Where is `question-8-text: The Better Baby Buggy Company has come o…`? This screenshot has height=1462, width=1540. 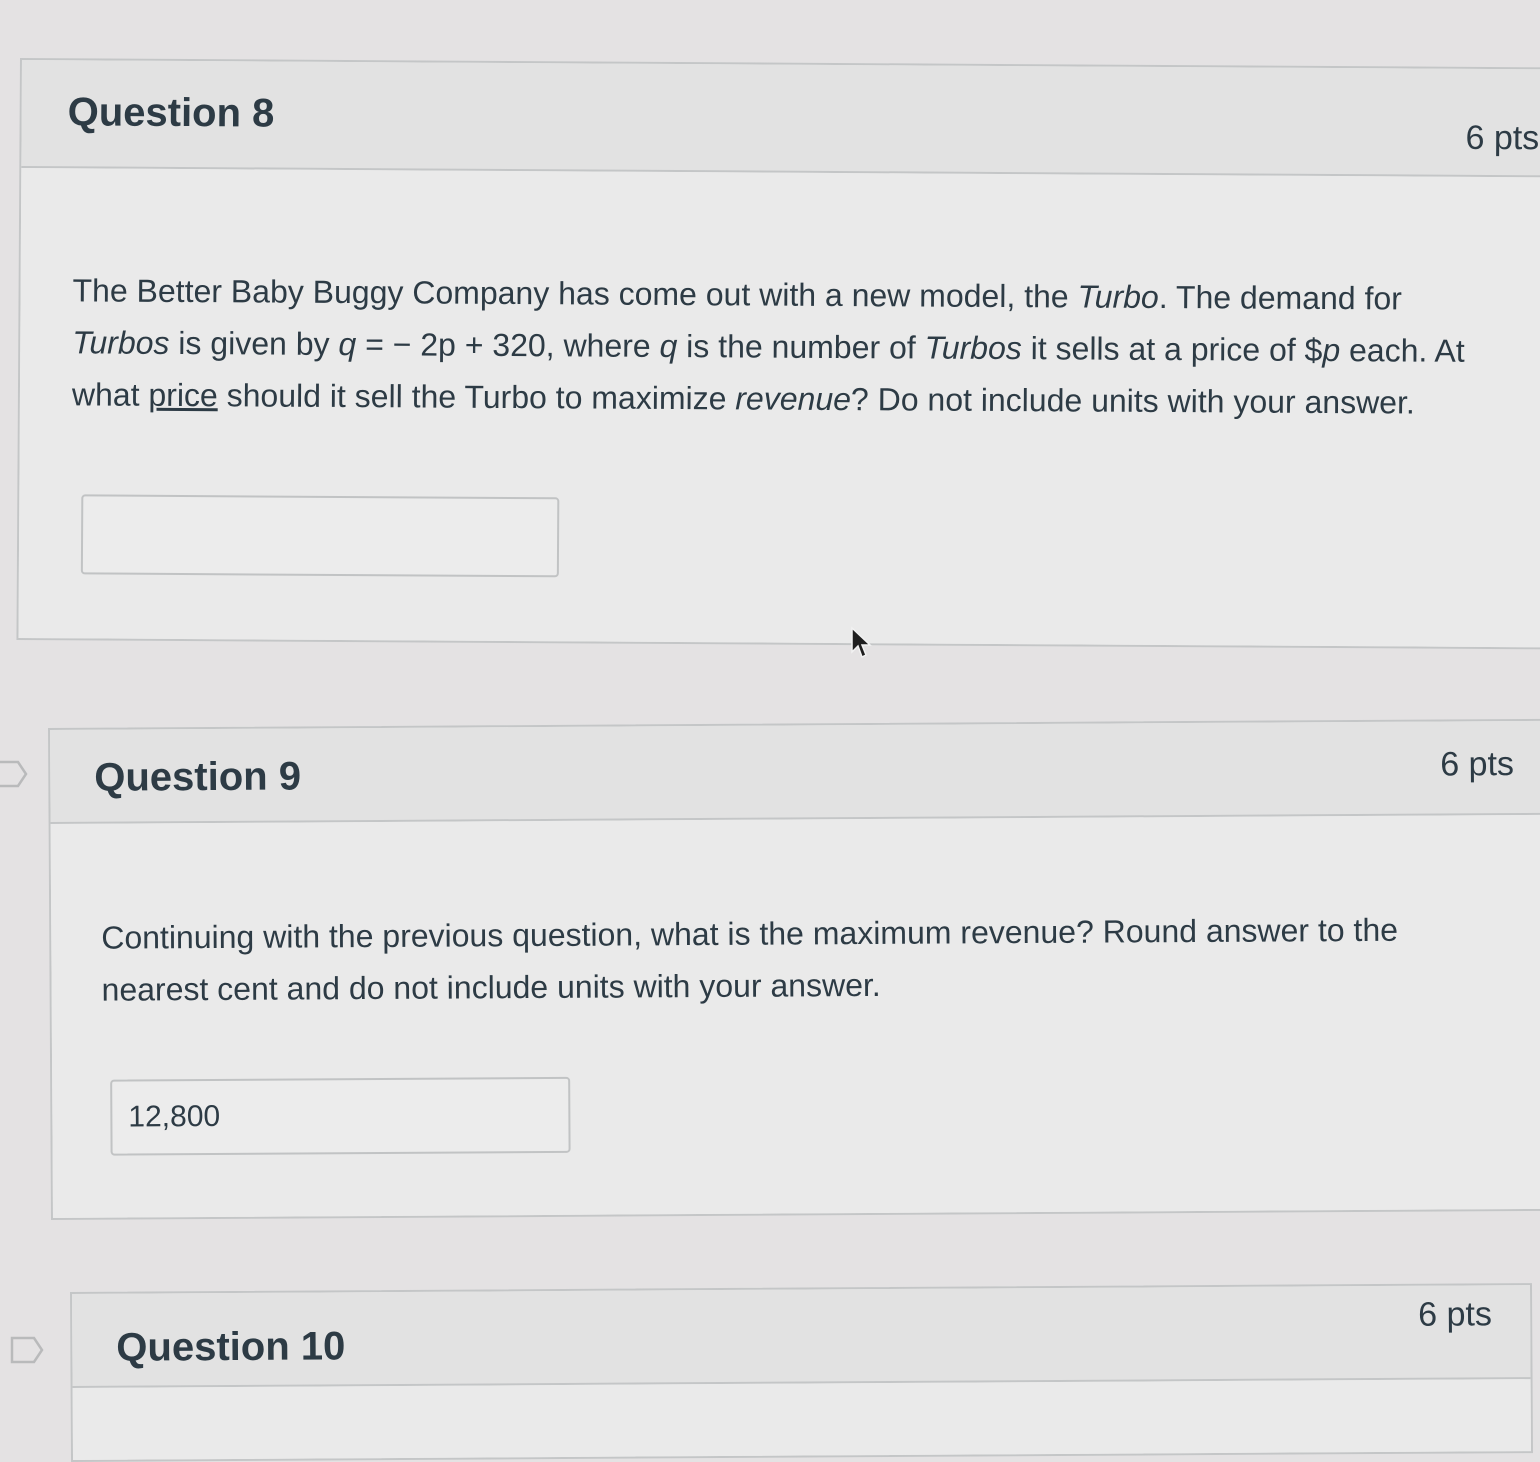 question-8-text: The Better Baby Buggy Company has come o… is located at coordinates (768, 346).